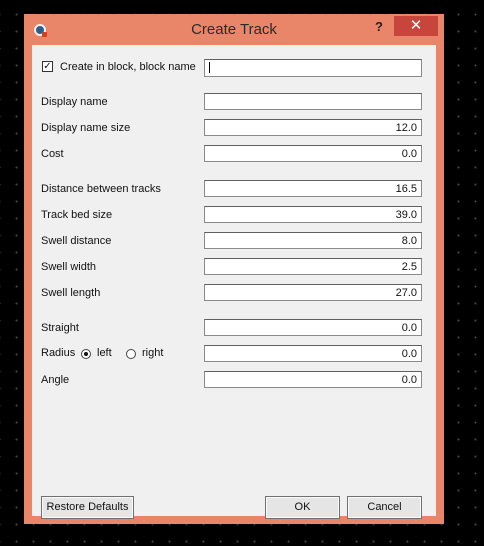 This screenshot has width=484, height=546. Describe the element at coordinates (313, 214) in the screenshot. I see `track-bed-size-input: 39.0` at that location.